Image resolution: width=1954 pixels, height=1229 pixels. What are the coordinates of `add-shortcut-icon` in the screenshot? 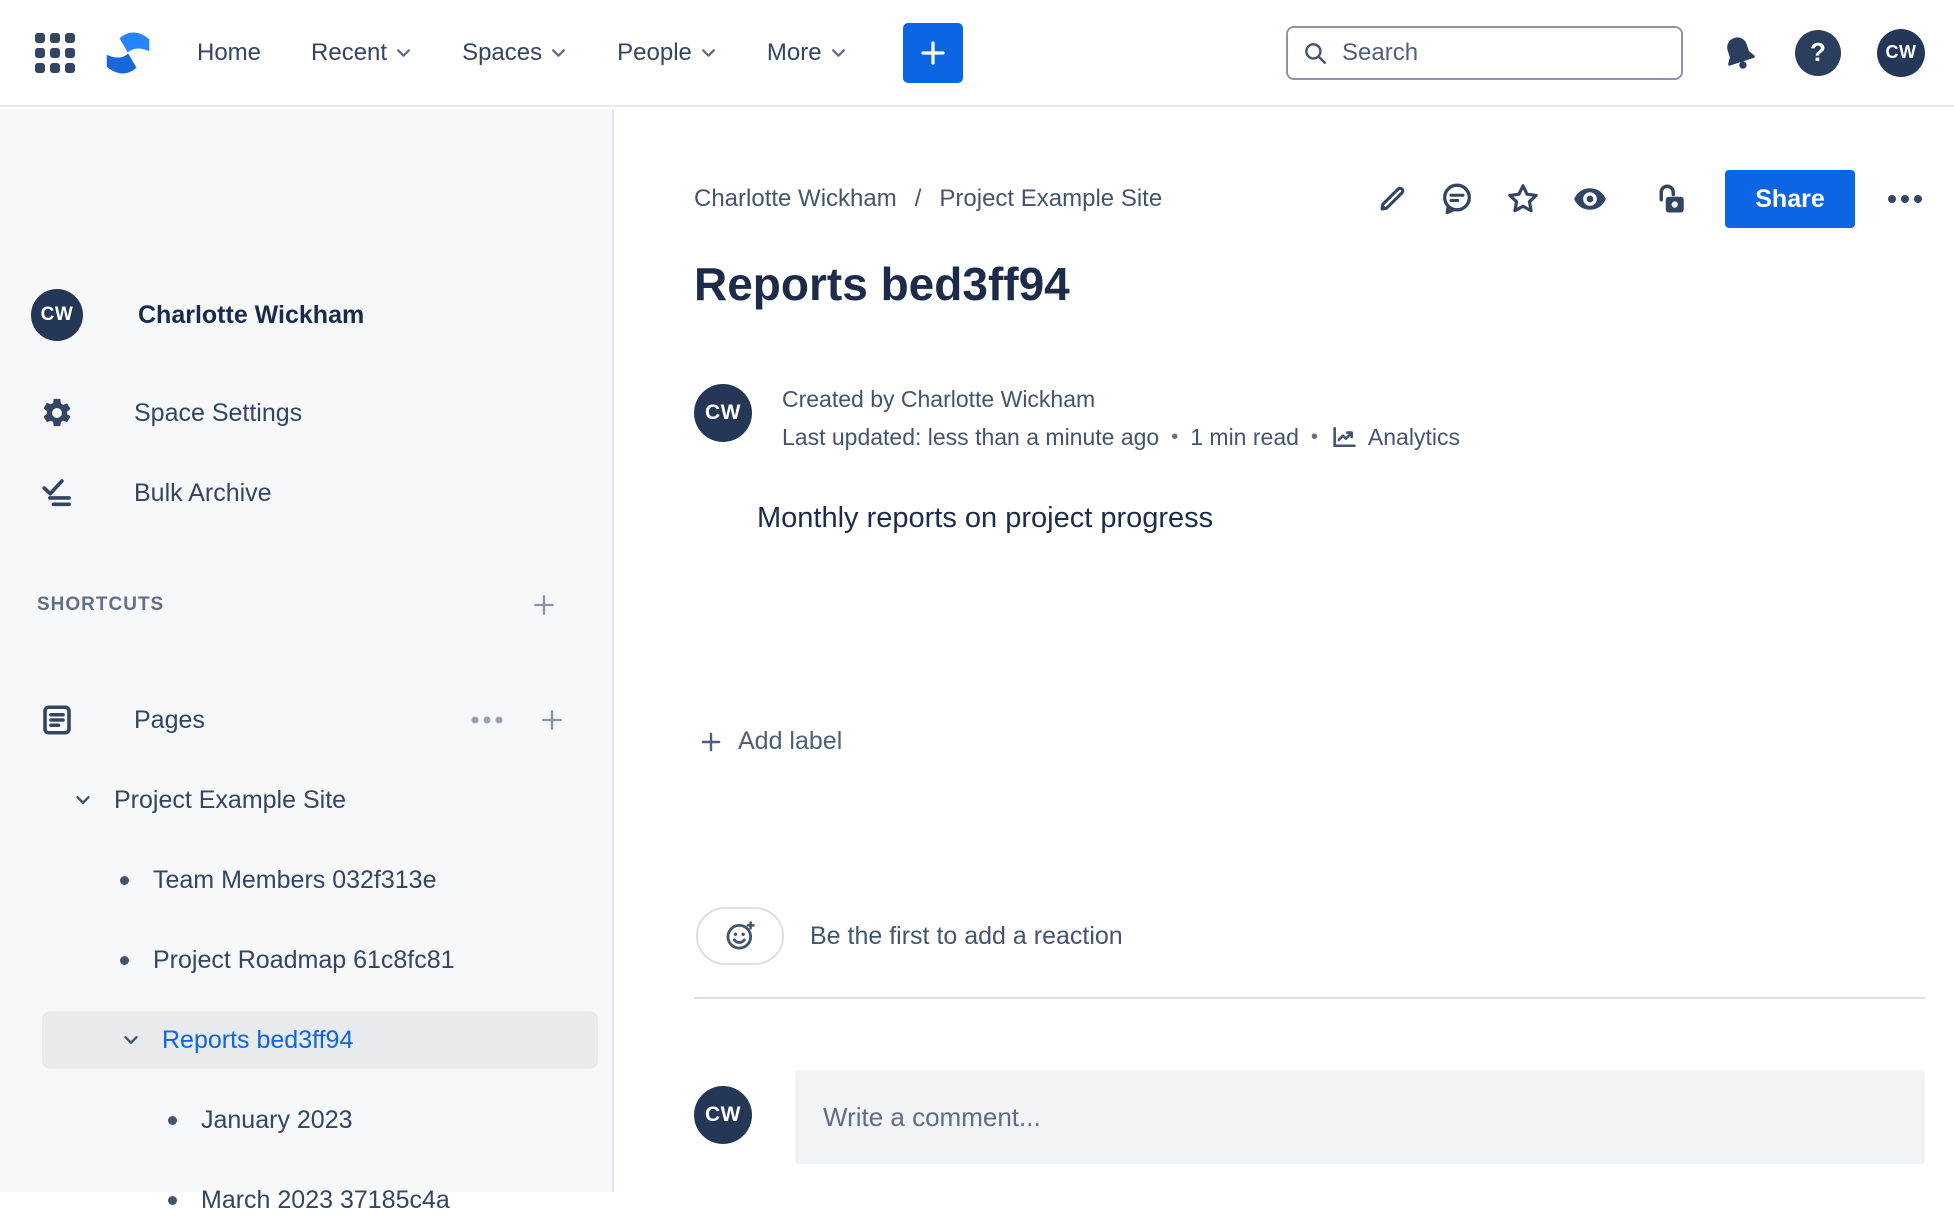 It's located at (544, 605).